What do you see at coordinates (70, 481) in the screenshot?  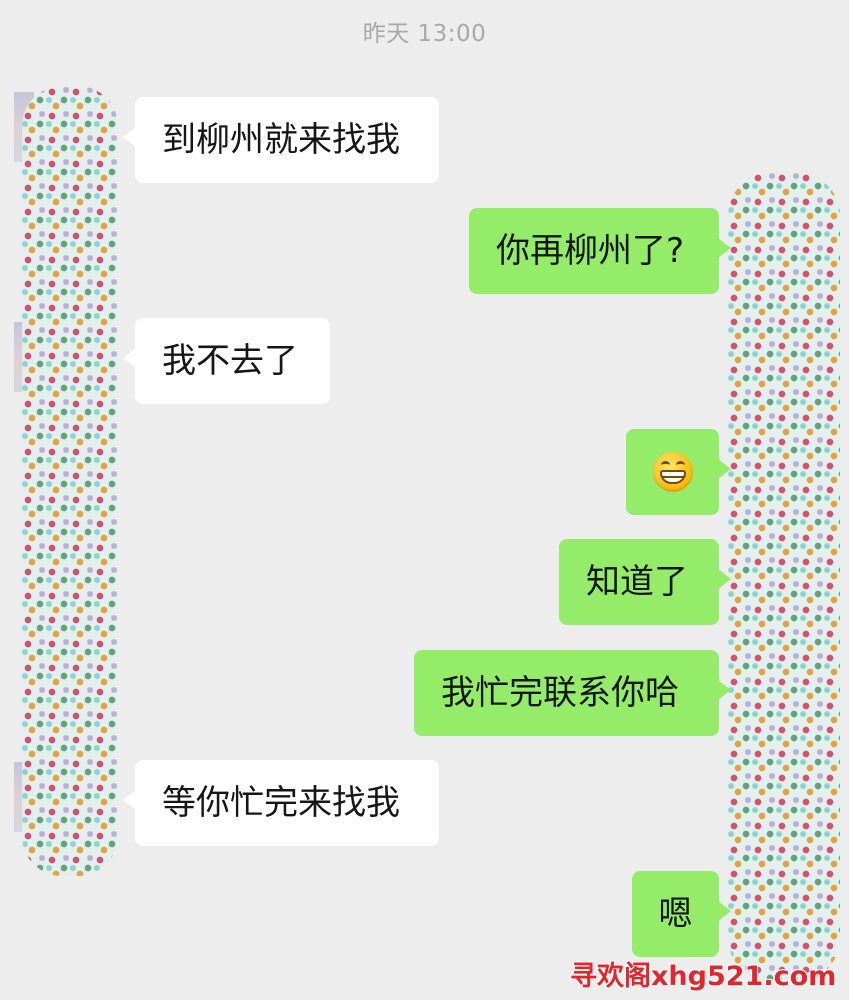 I see `privacy-mask-left` at bounding box center [70, 481].